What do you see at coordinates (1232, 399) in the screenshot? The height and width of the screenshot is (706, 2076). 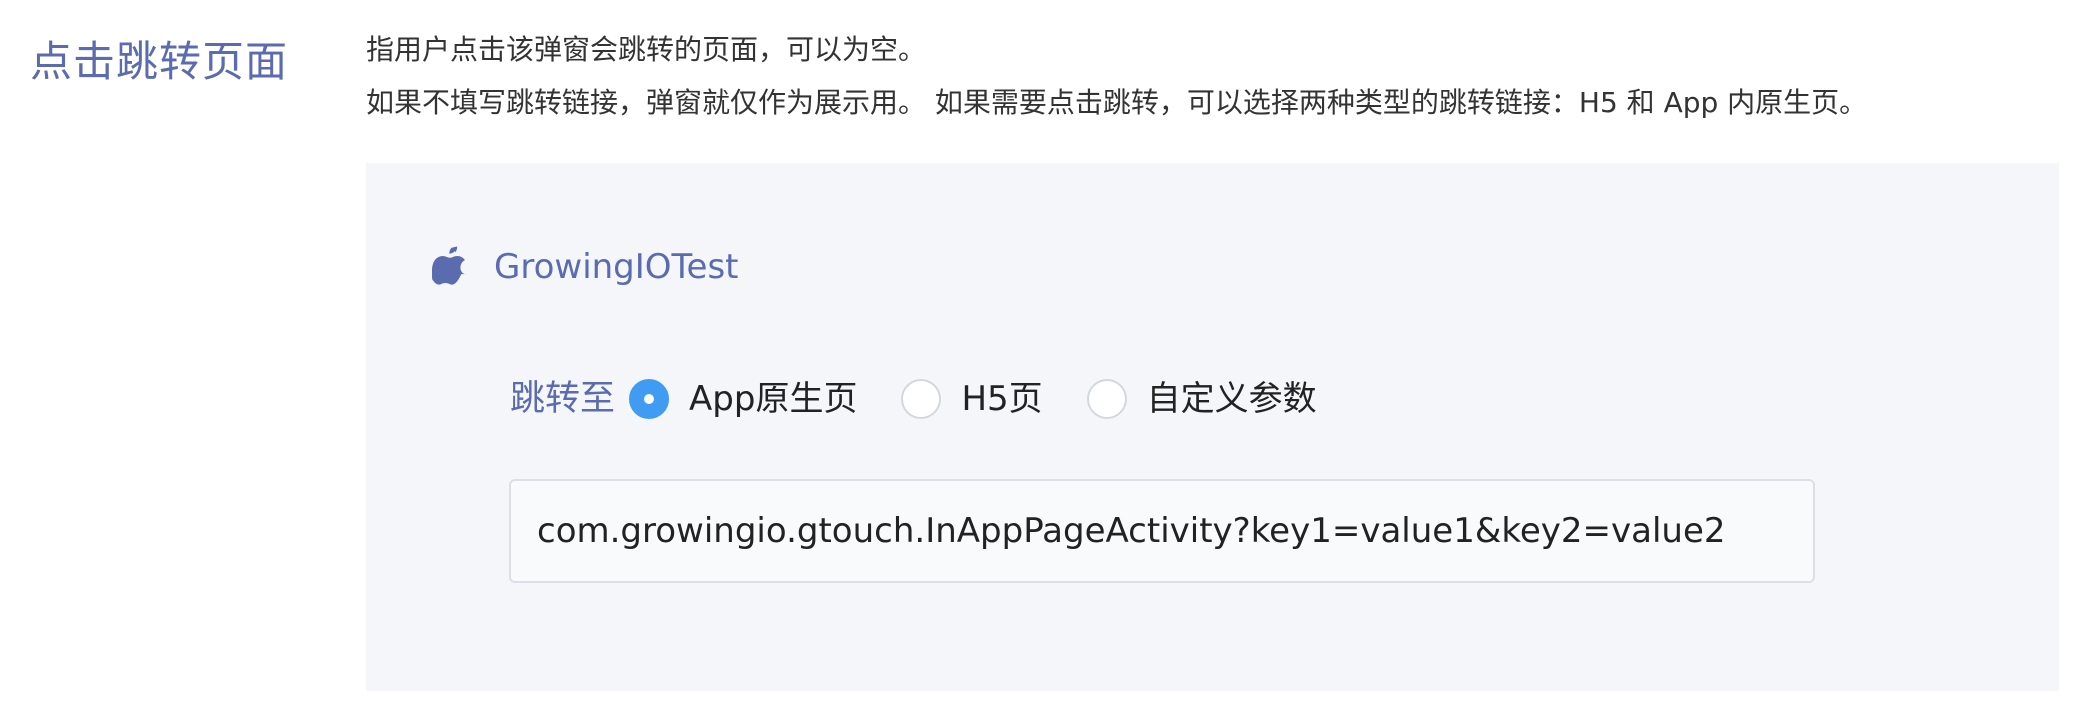 I see `radio-label-custom-params: 自定义参数` at bounding box center [1232, 399].